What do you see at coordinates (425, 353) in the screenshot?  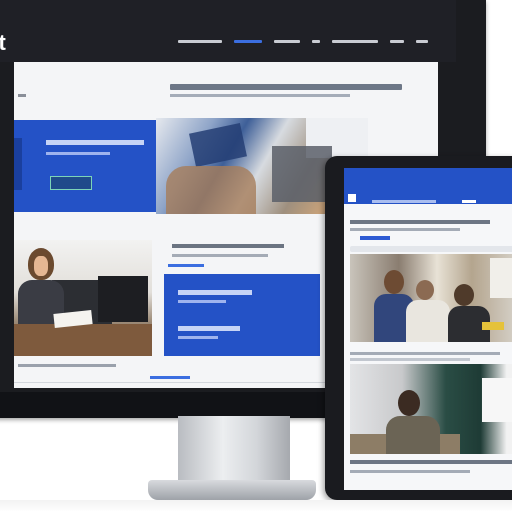 I see `tablet-article-text` at bounding box center [425, 353].